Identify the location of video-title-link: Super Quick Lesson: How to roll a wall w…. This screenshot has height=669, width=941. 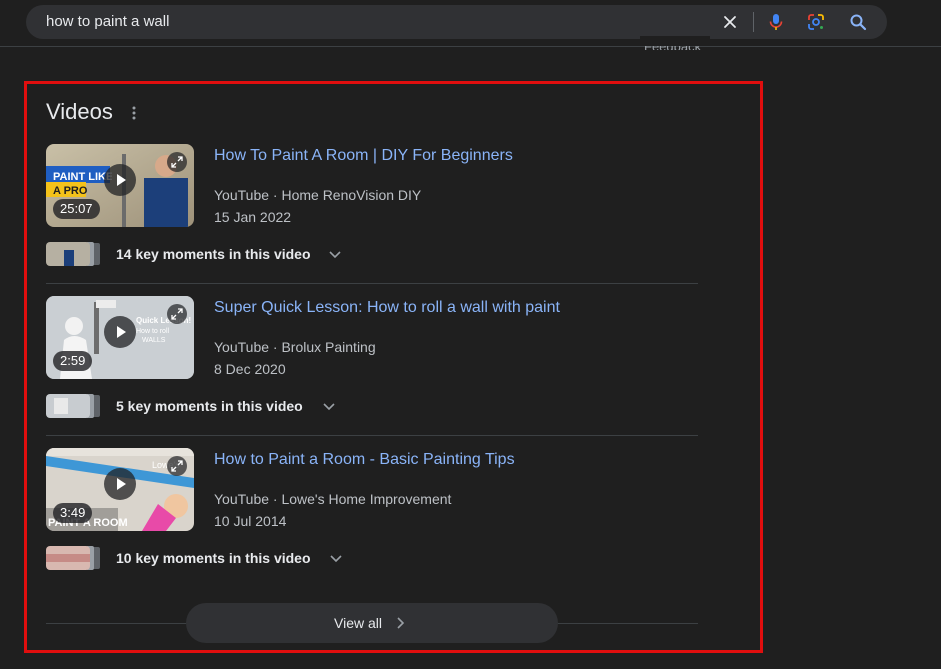
(387, 308).